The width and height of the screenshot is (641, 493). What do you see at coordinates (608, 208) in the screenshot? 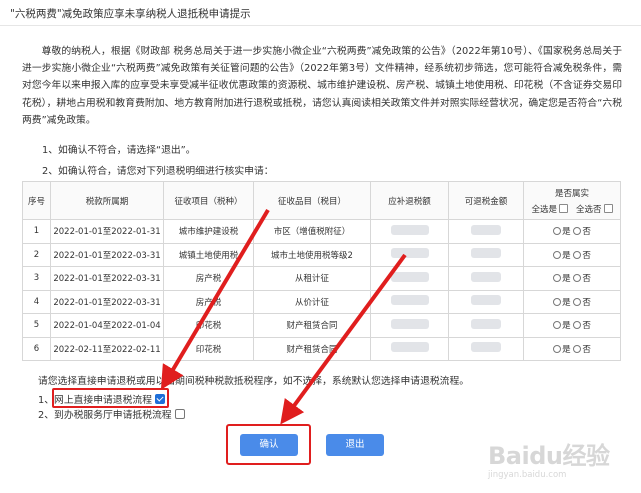
I see `select-all-no-checkbox` at bounding box center [608, 208].